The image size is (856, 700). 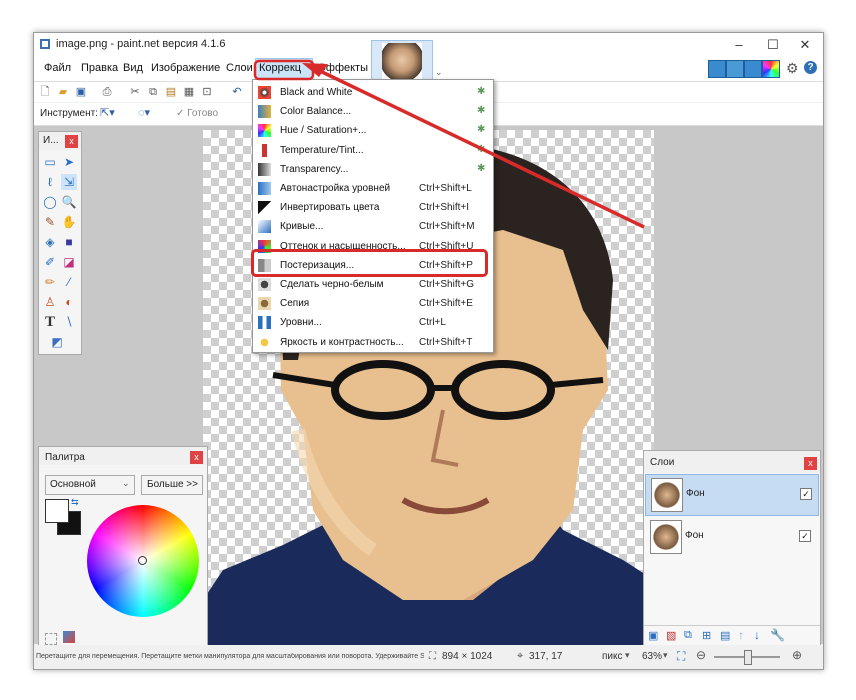 I want to click on new-file-icon: 🗋, so click(x=45, y=92).